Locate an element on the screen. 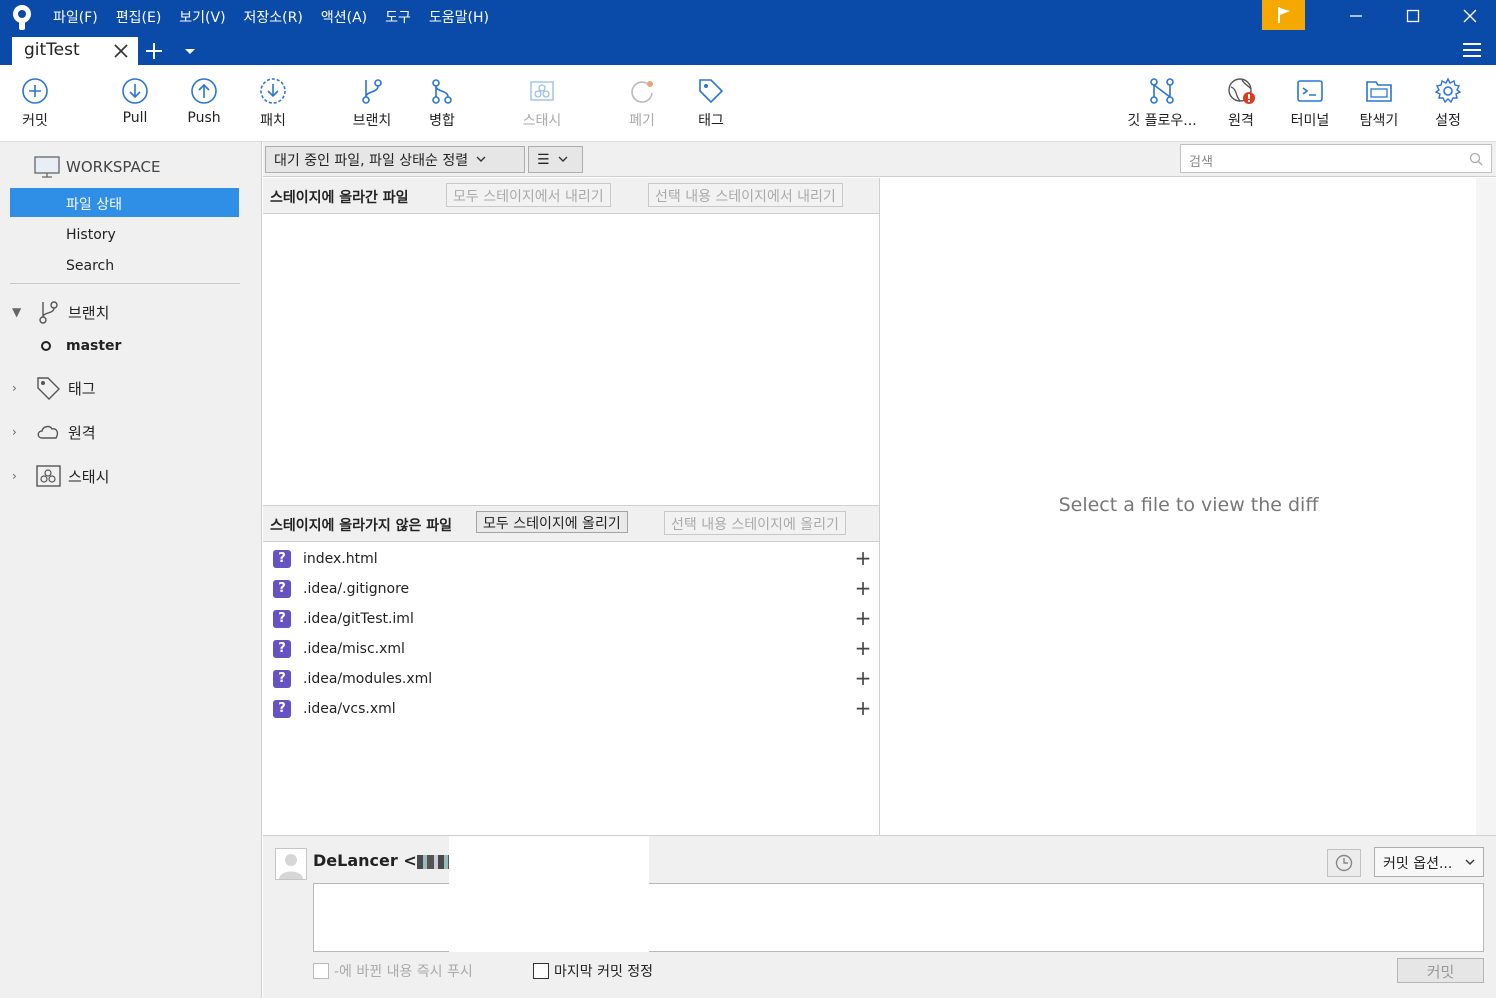  tags-label: 태그 is located at coordinates (82, 388).